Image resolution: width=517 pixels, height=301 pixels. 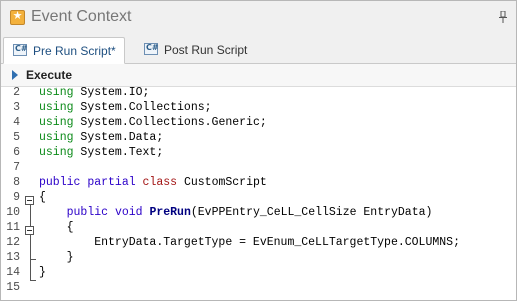 What do you see at coordinates (258, 287) in the screenshot?
I see `code-line: 15` at bounding box center [258, 287].